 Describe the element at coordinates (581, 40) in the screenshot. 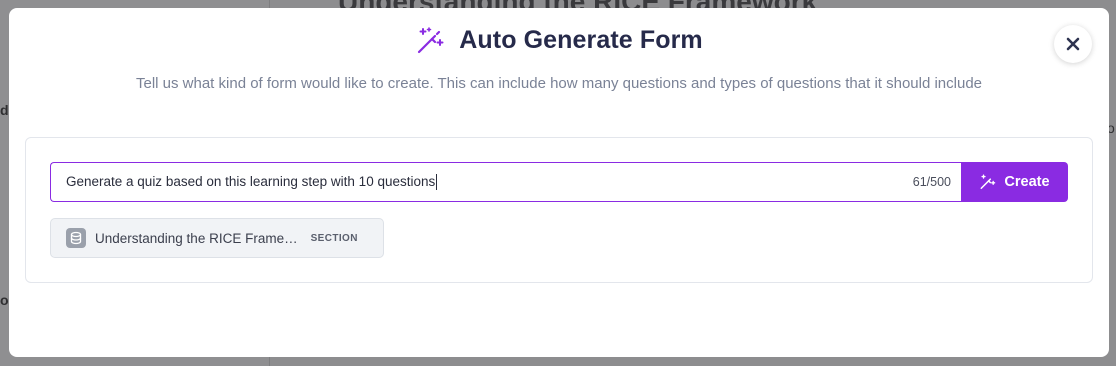

I see `modal-title: Auto Generate Form` at that location.